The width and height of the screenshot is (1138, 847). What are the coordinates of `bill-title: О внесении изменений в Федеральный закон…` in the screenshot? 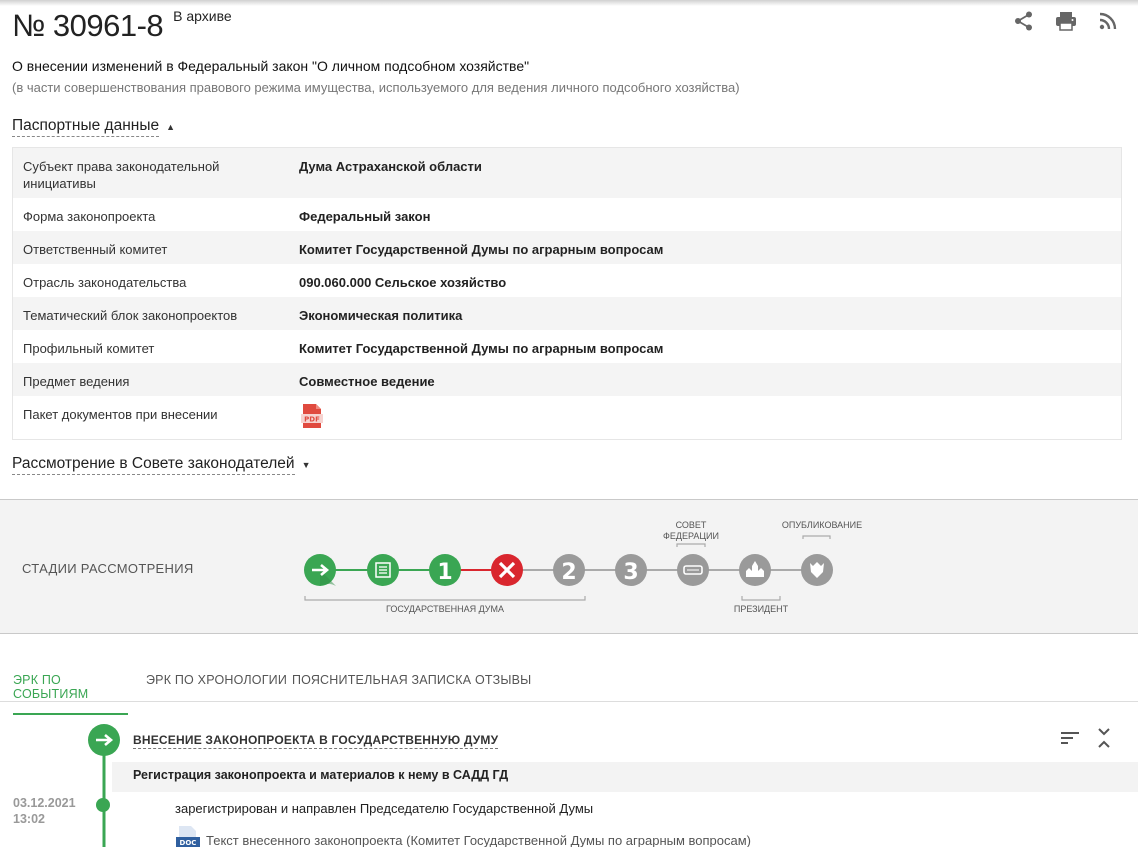 It's located at (271, 66).